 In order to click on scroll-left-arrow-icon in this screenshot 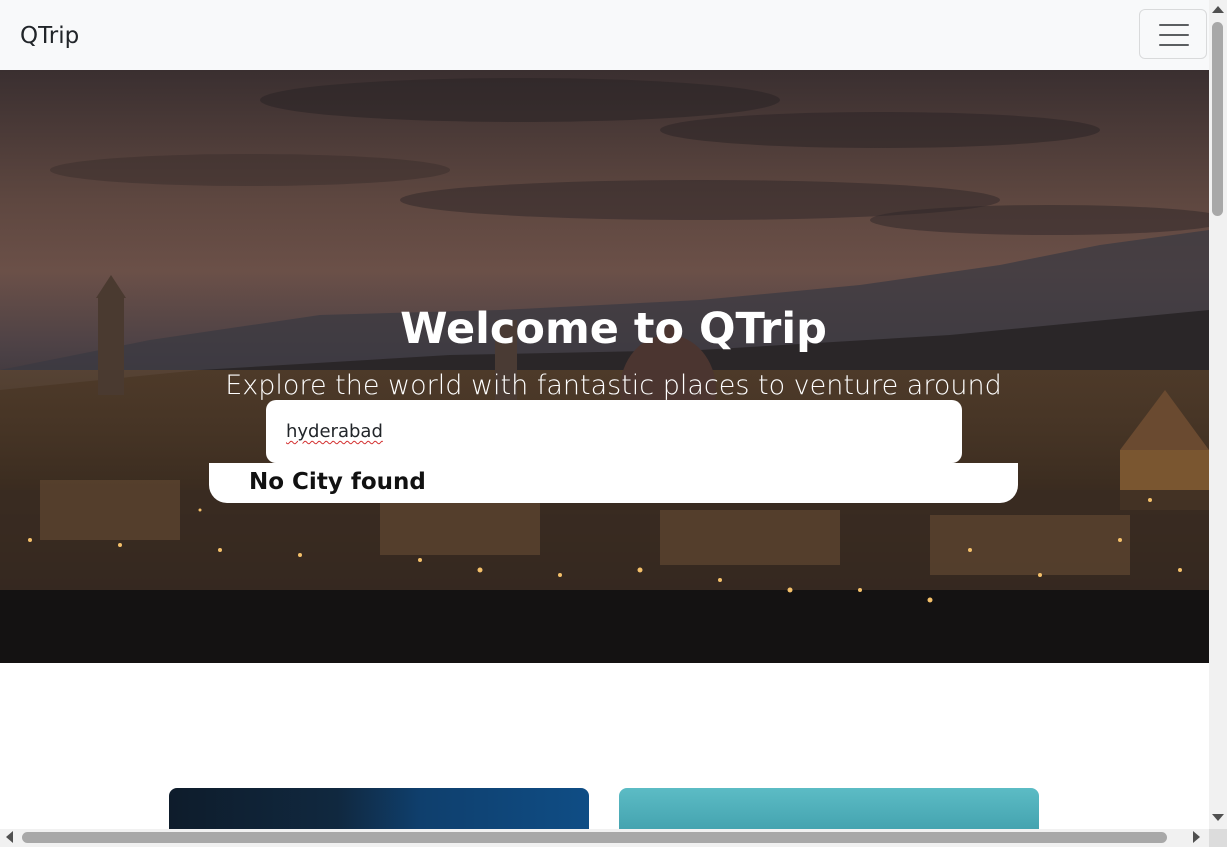, I will do `click(9, 837)`.